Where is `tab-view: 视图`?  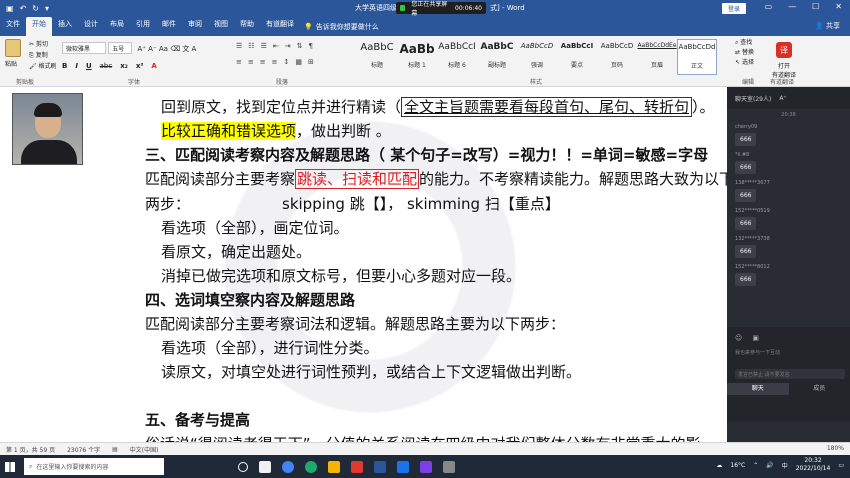 tab-view: 视图 is located at coordinates (221, 26).